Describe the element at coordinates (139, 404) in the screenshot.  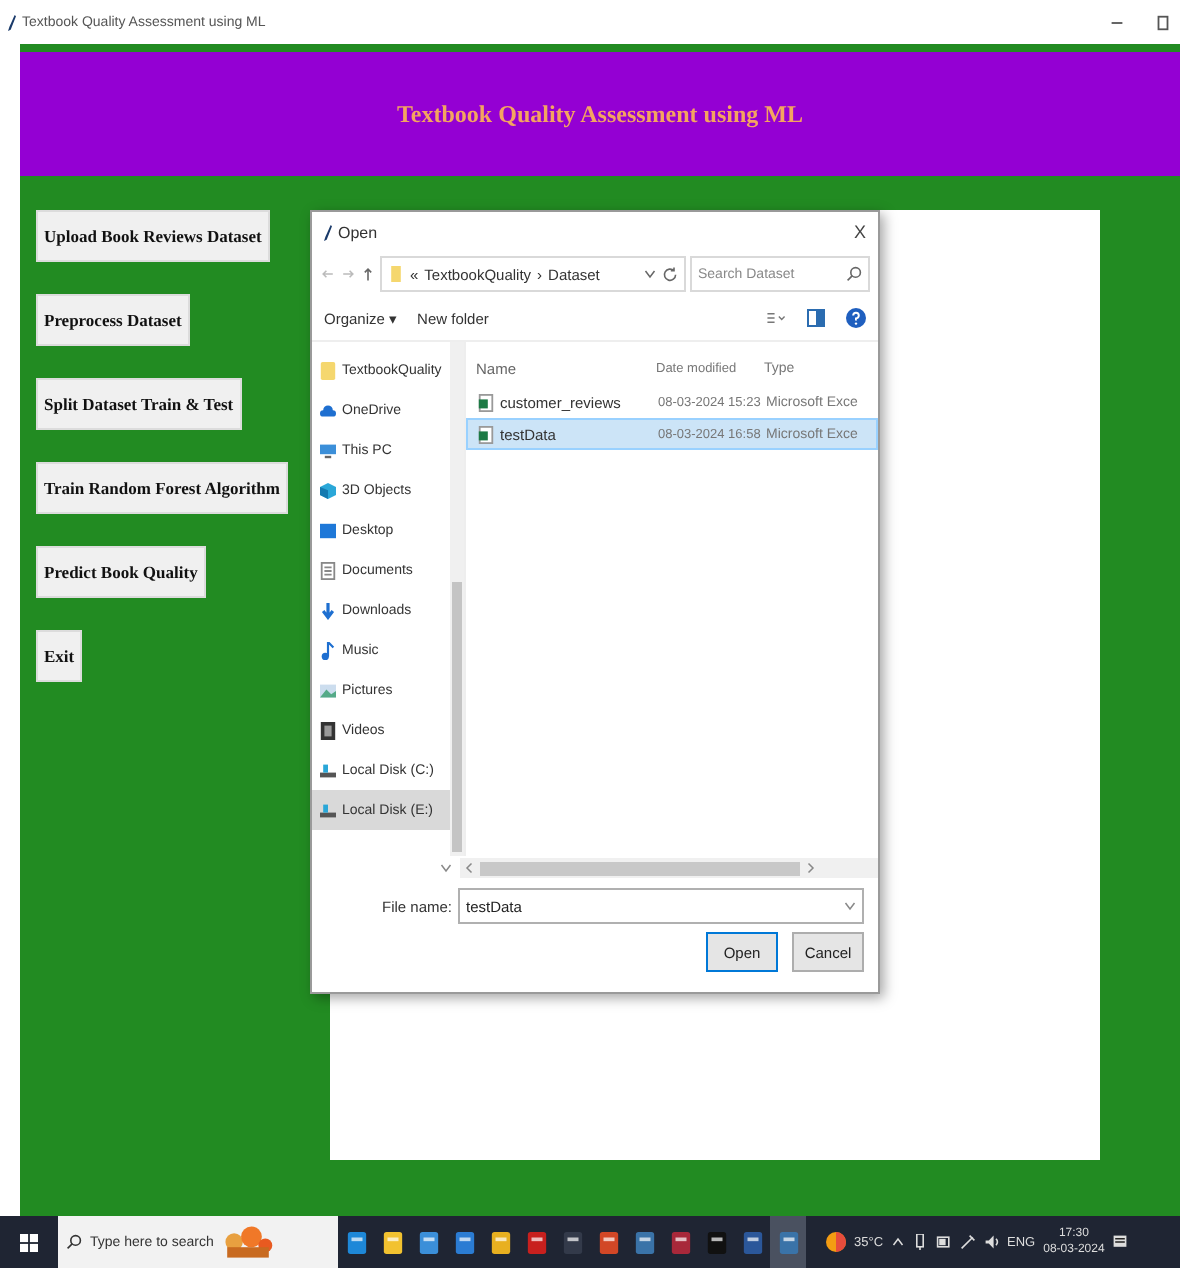
I see `action-button: Split Dataset Train & Test` at that location.